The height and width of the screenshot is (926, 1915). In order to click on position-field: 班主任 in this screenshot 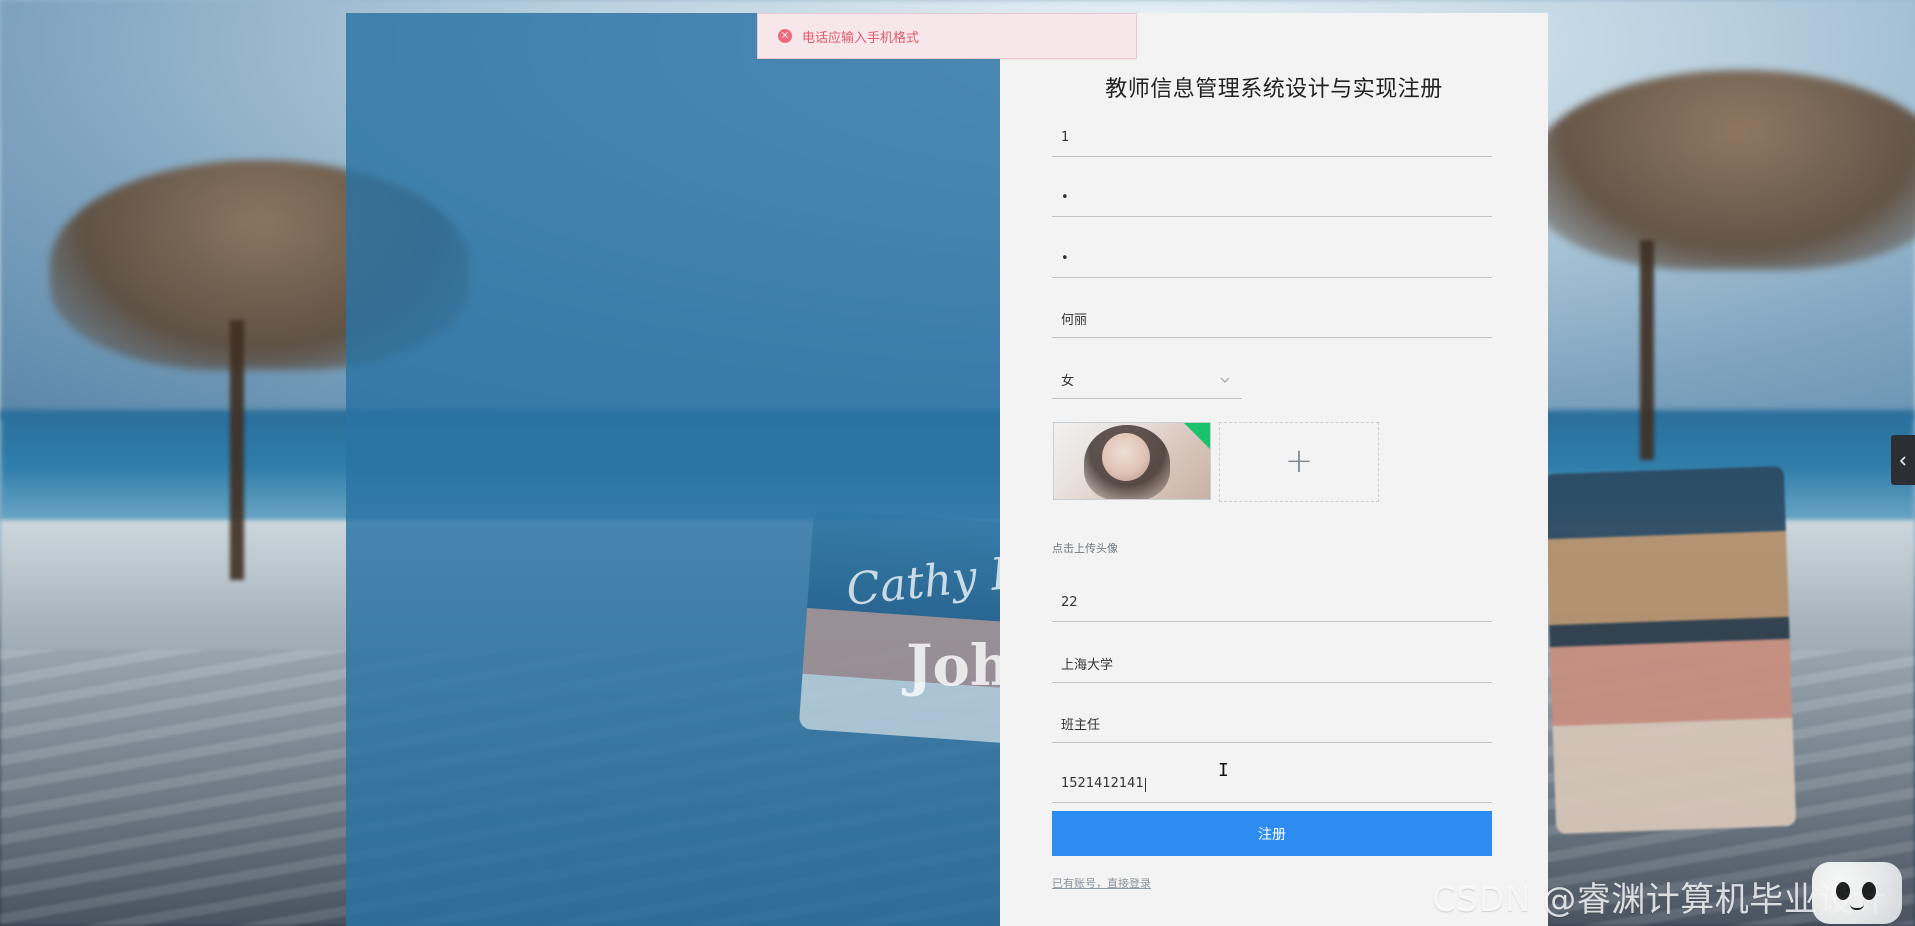, I will do `click(1272, 724)`.